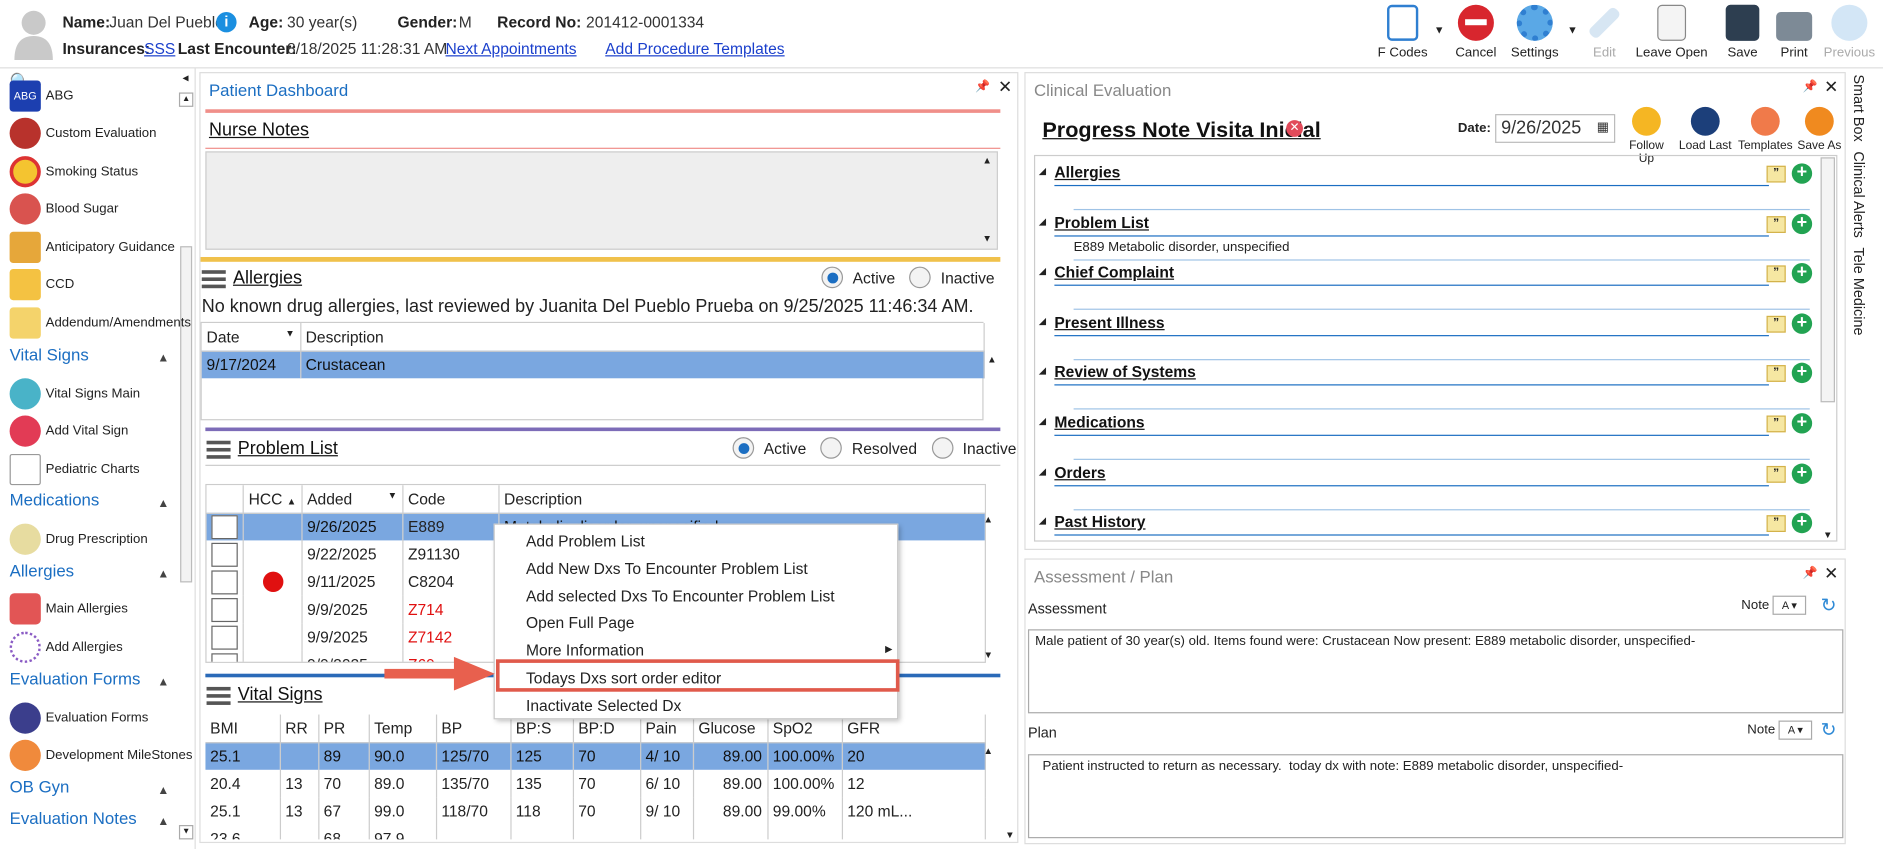 This screenshot has height=849, width=1883. What do you see at coordinates (1124, 372) in the screenshot?
I see `section-title: Review of Systems` at bounding box center [1124, 372].